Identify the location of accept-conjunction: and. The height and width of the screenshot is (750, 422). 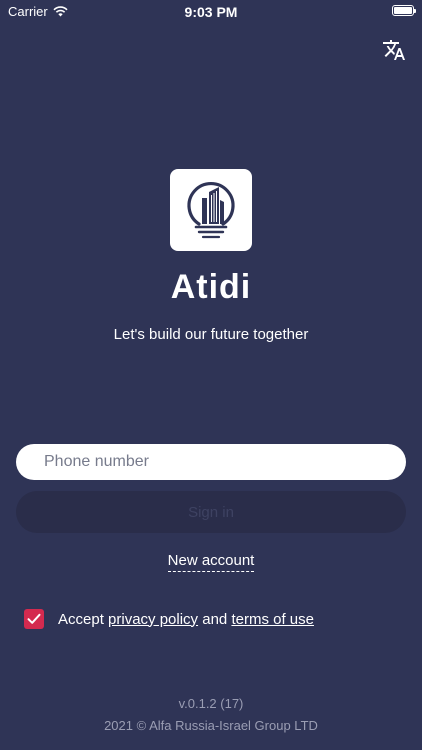
(215, 619).